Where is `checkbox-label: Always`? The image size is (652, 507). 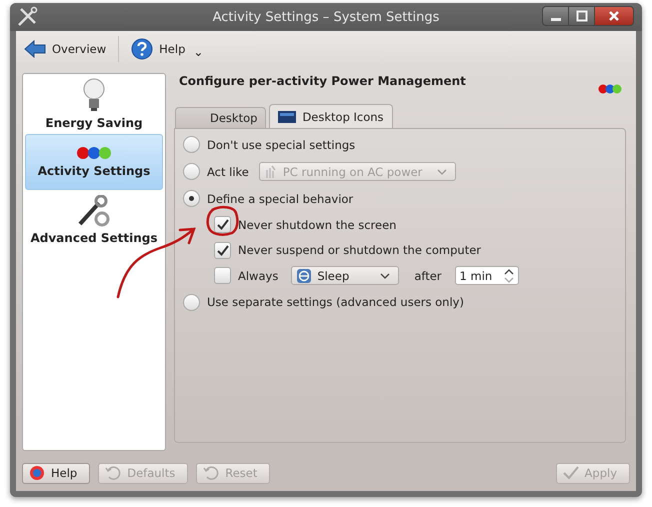 checkbox-label: Always is located at coordinates (258, 275).